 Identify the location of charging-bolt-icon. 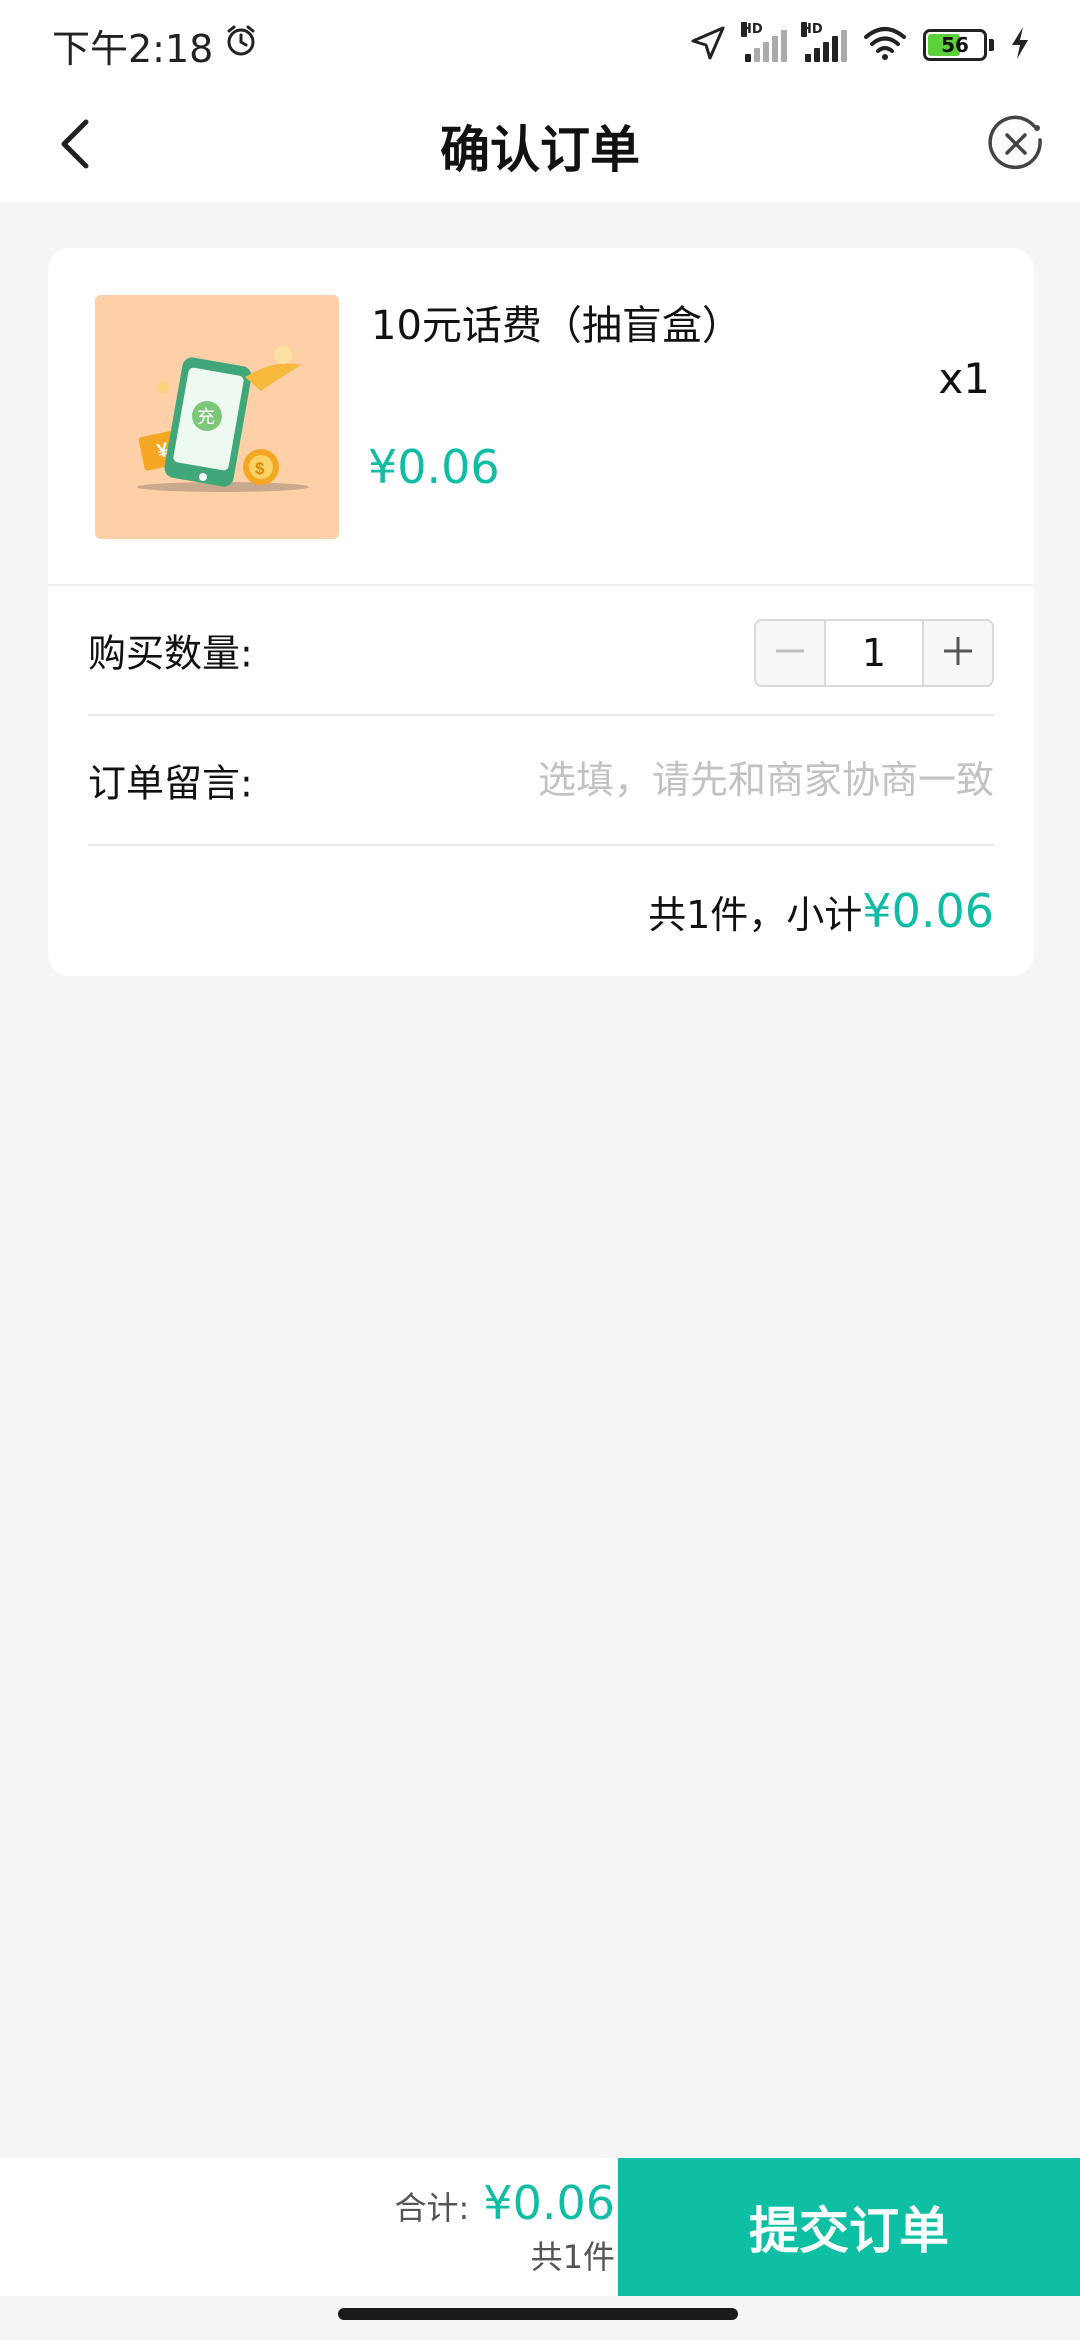
(1020, 45).